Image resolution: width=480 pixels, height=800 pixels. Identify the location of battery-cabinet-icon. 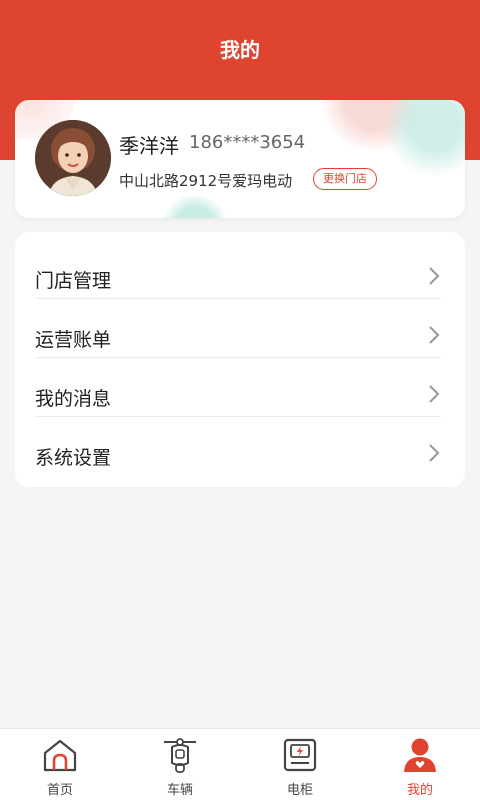
(300, 755).